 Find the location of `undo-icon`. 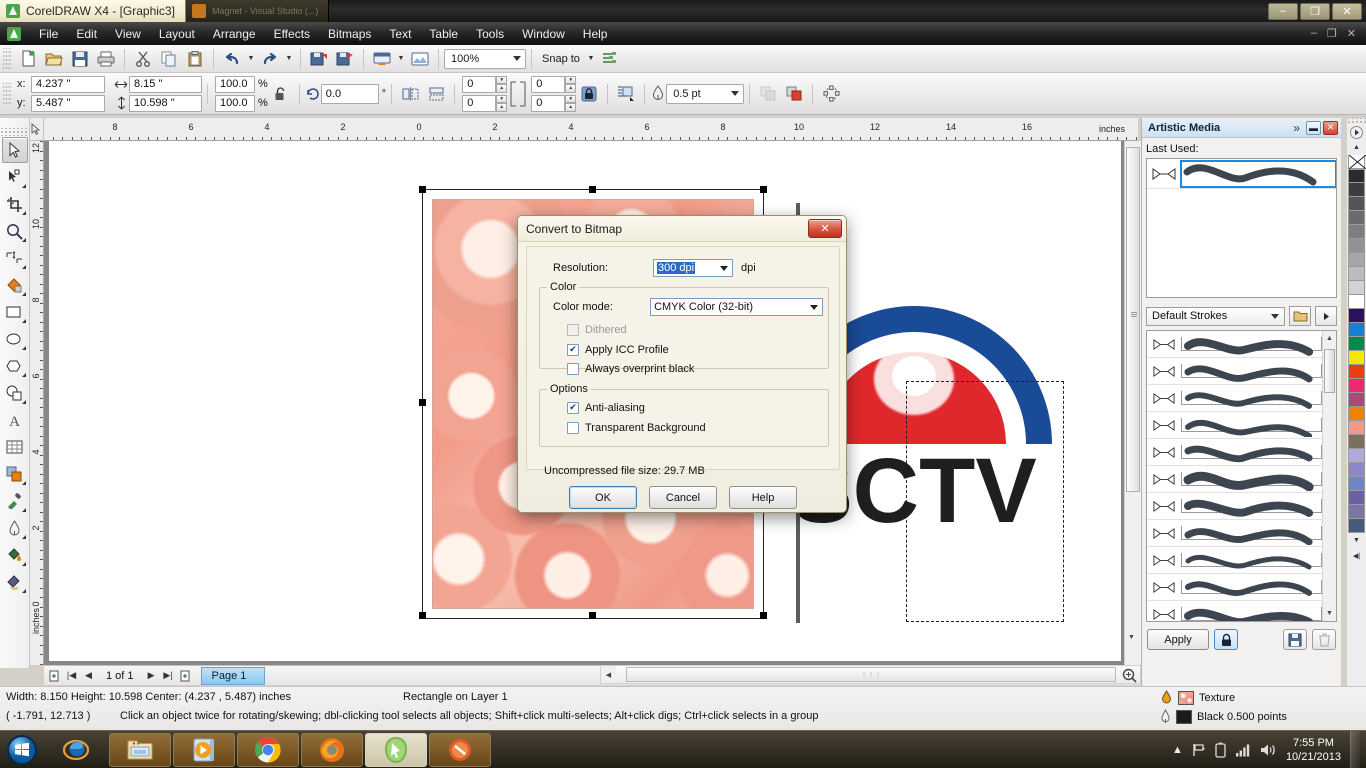

undo-icon is located at coordinates (232, 59).